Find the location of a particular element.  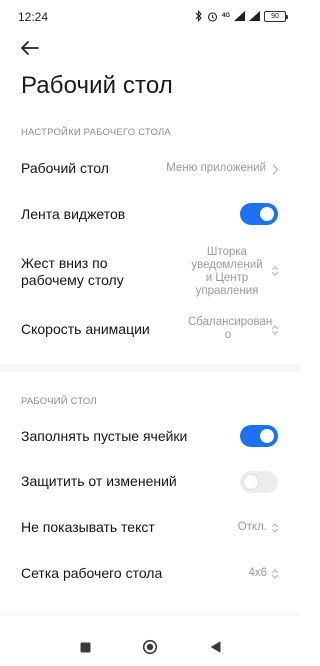

setting-label: Скорость анимации is located at coordinates (85, 329).